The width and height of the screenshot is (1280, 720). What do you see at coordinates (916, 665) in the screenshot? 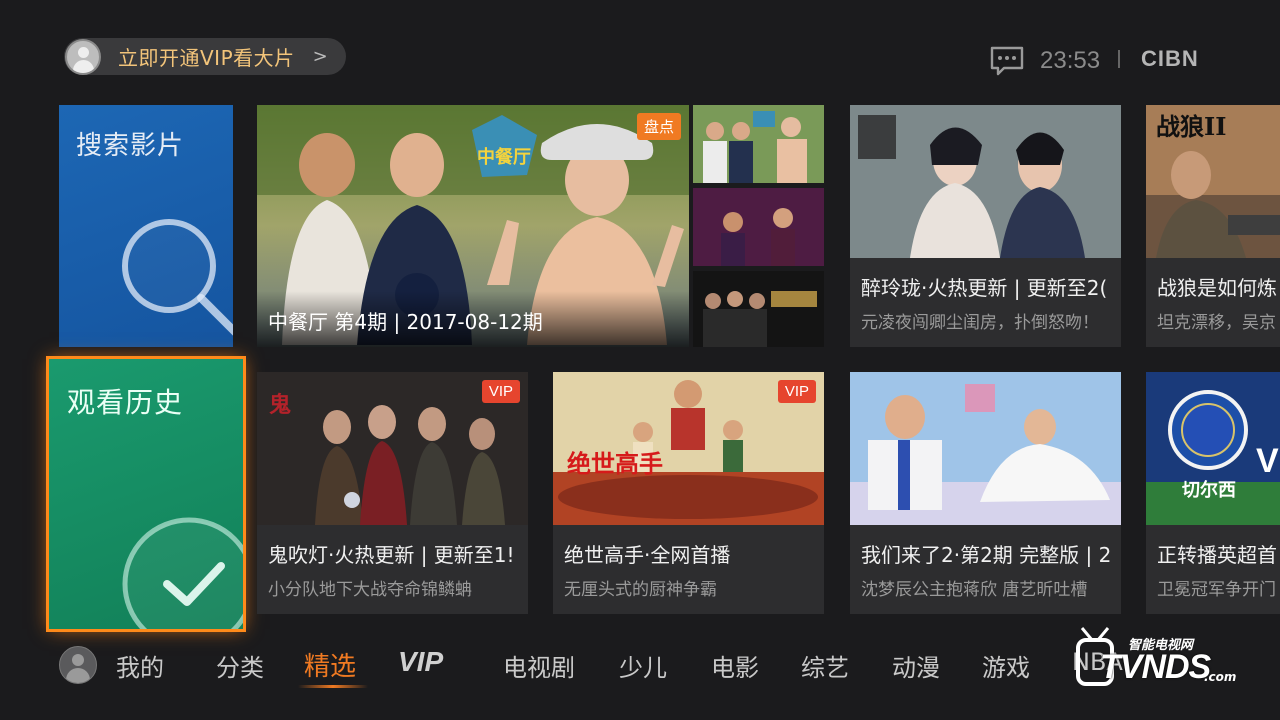
I see `nav-item-anime: 动漫` at bounding box center [916, 665].